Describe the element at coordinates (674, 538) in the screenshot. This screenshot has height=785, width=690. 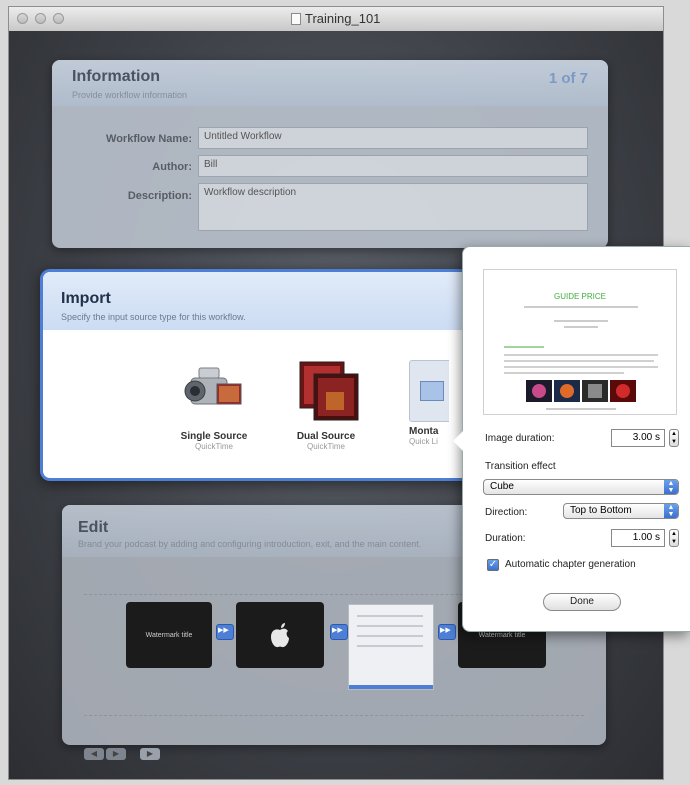
I see `duration-stepper: ▲ ▼` at that location.